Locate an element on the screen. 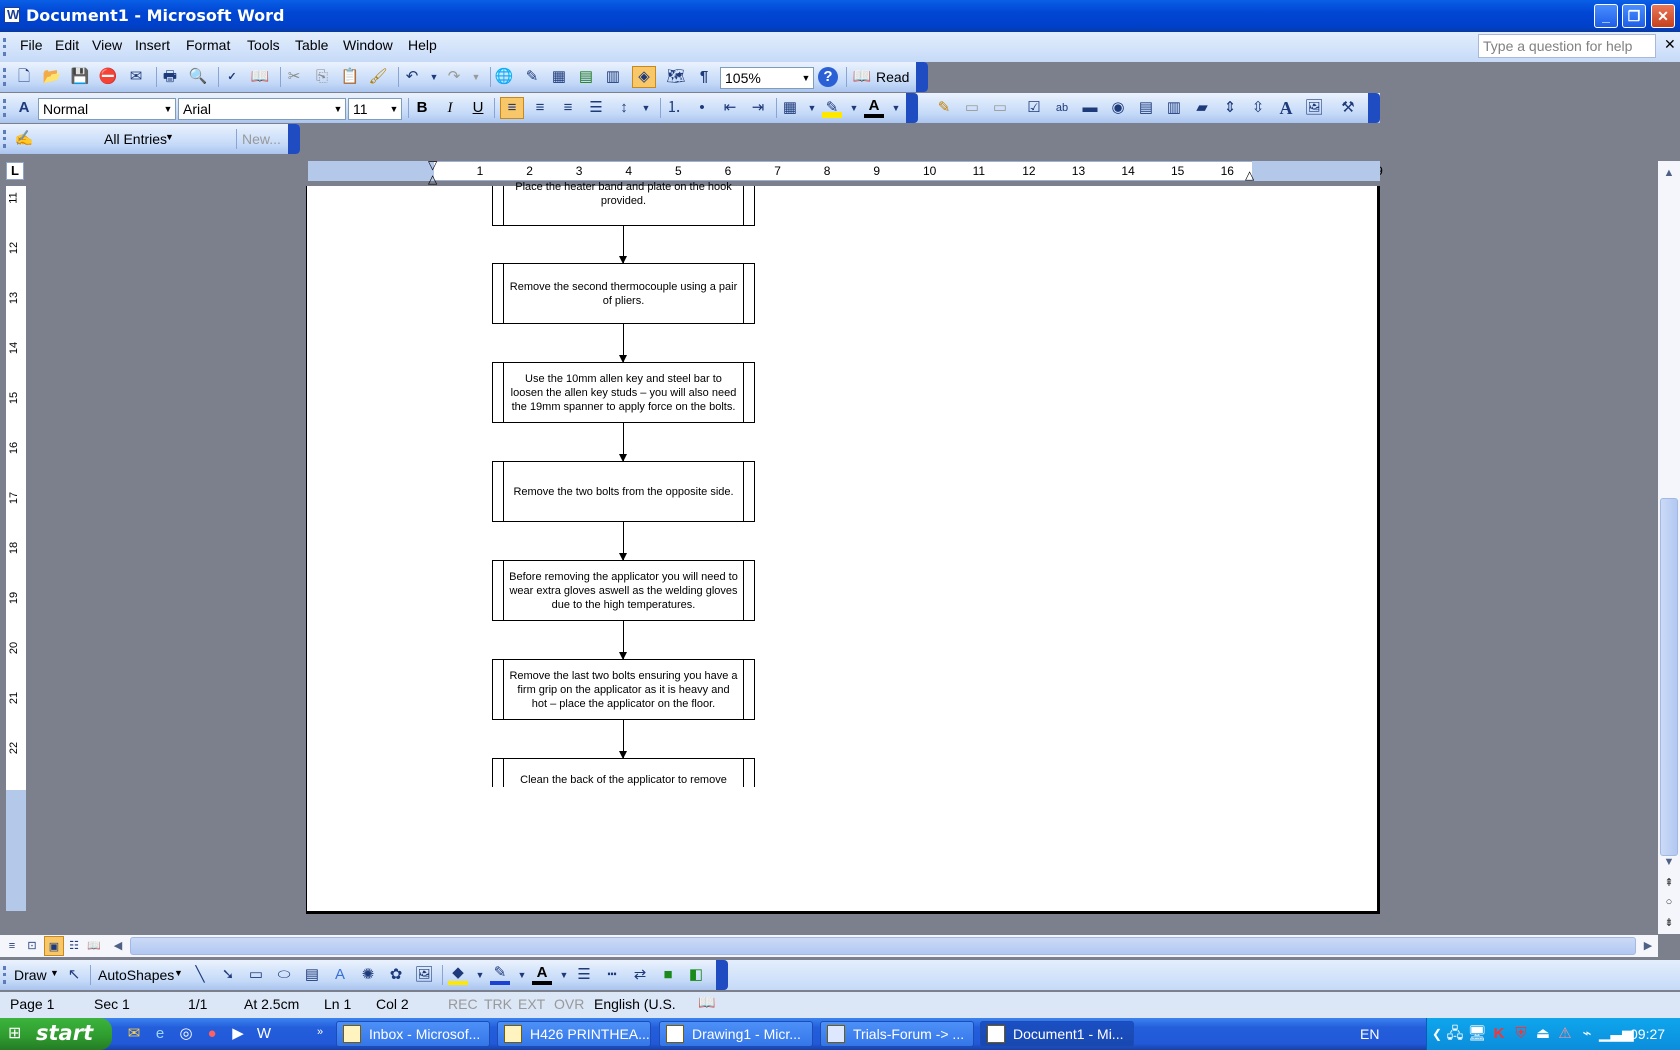  status-language: English (U.S. is located at coordinates (635, 1004).